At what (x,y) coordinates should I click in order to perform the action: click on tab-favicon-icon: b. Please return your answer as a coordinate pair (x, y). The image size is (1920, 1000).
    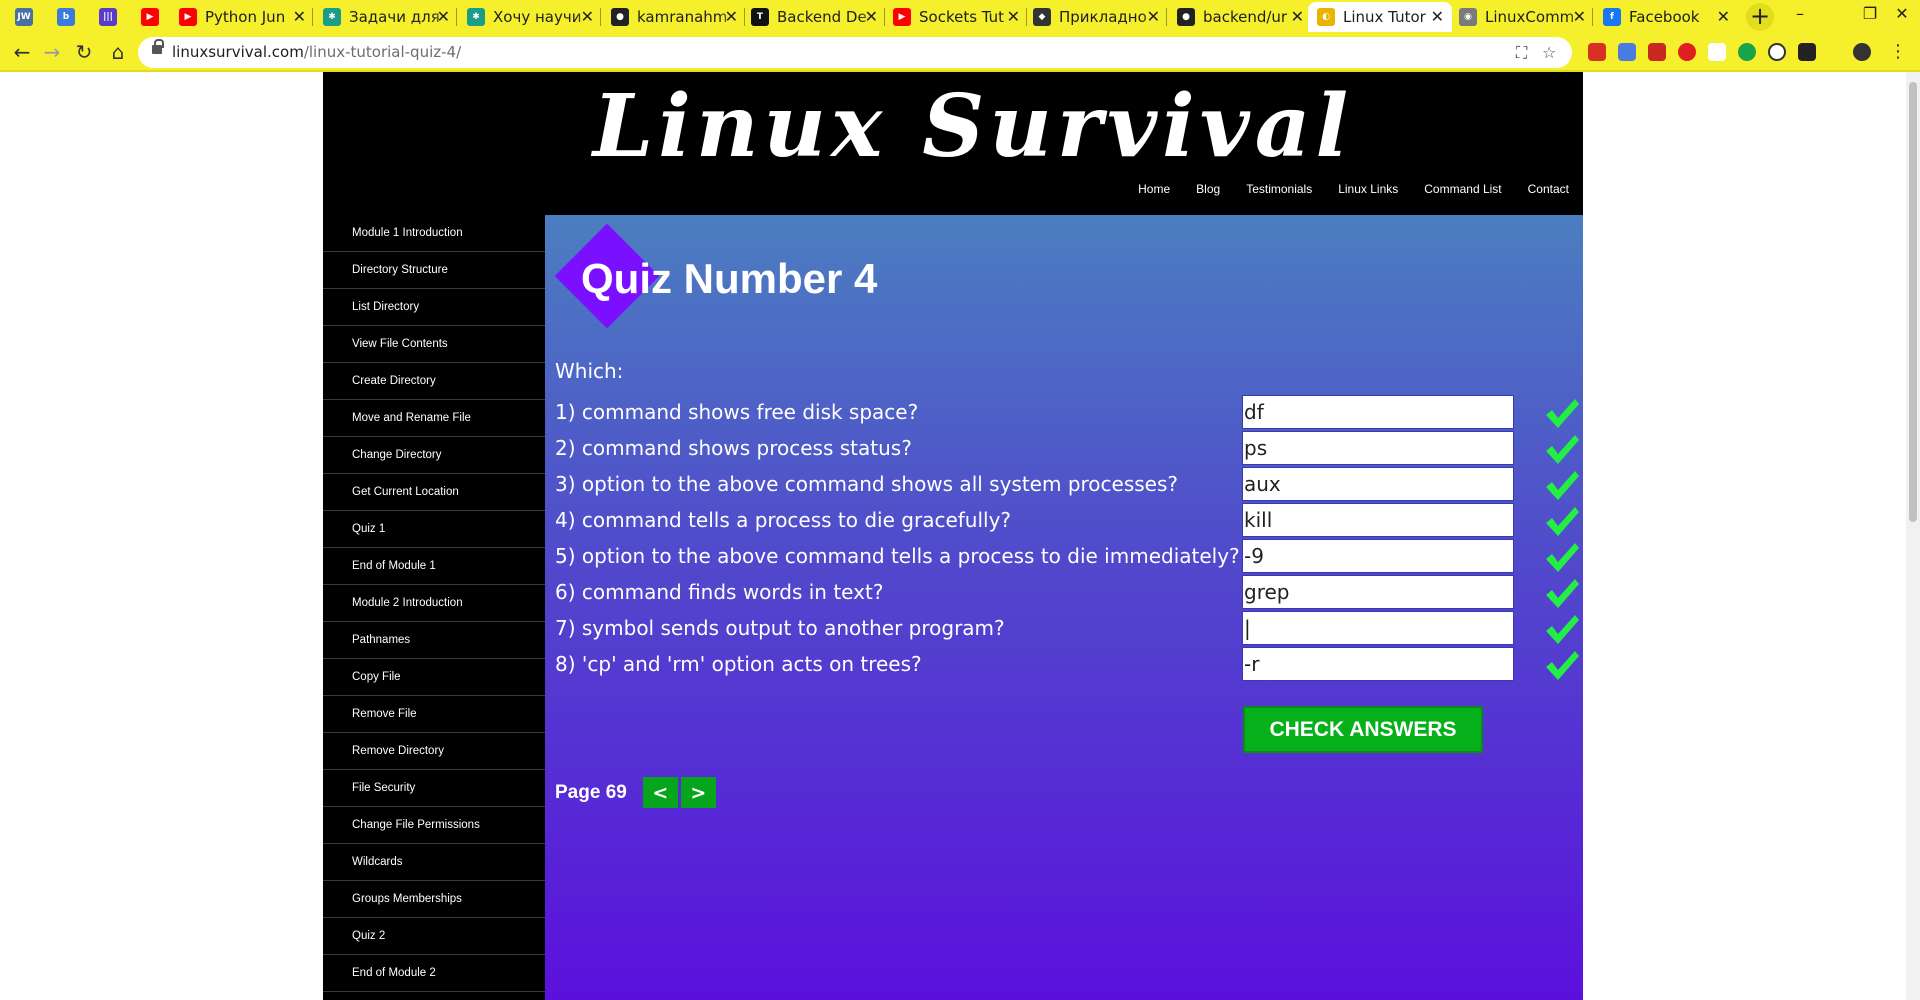
    Looking at the image, I should click on (66, 17).